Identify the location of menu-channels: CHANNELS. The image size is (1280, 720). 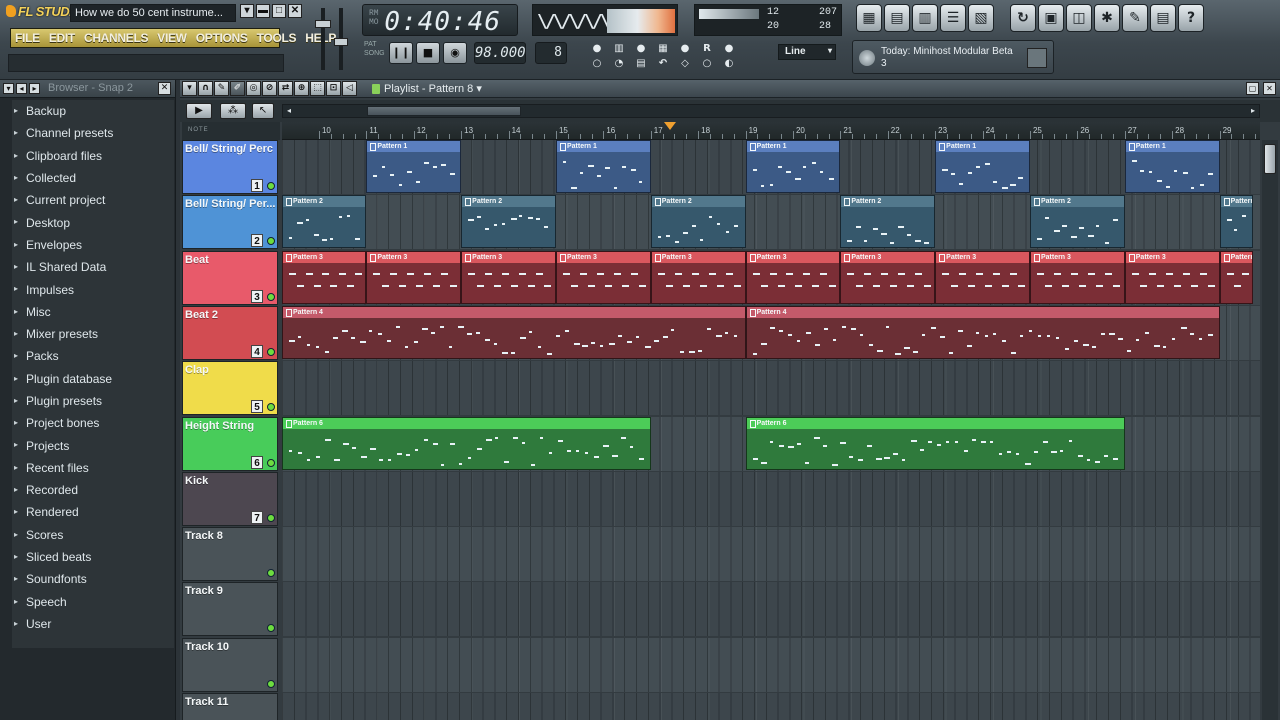
(116, 38).